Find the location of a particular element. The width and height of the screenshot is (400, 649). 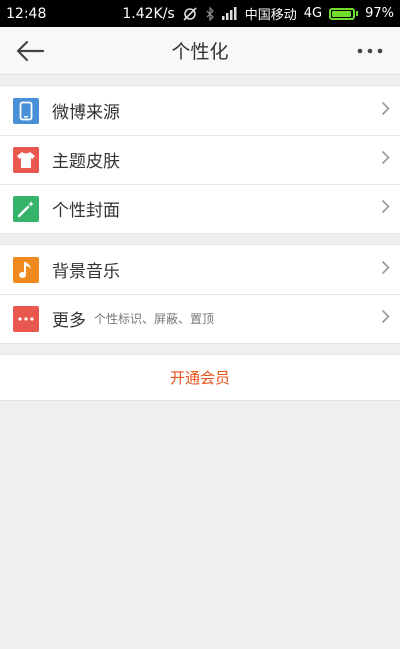

carrier-name: 中国移动 is located at coordinates (270, 15).